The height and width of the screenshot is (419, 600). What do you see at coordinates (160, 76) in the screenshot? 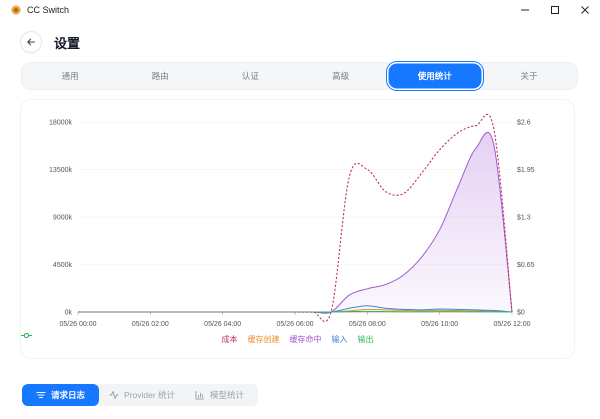
I see `tab-routing: 路由` at bounding box center [160, 76].